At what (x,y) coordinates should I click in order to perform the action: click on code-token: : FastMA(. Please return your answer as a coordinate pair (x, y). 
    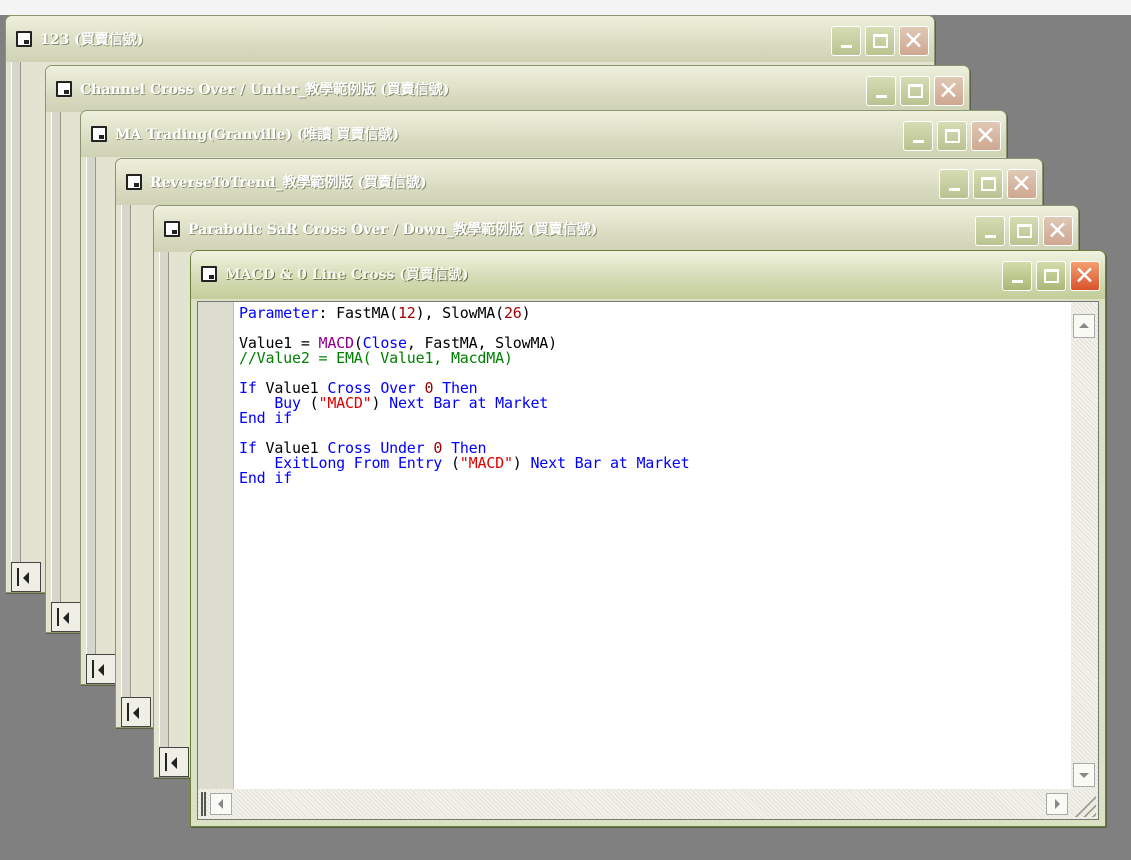
    Looking at the image, I should click on (358, 313).